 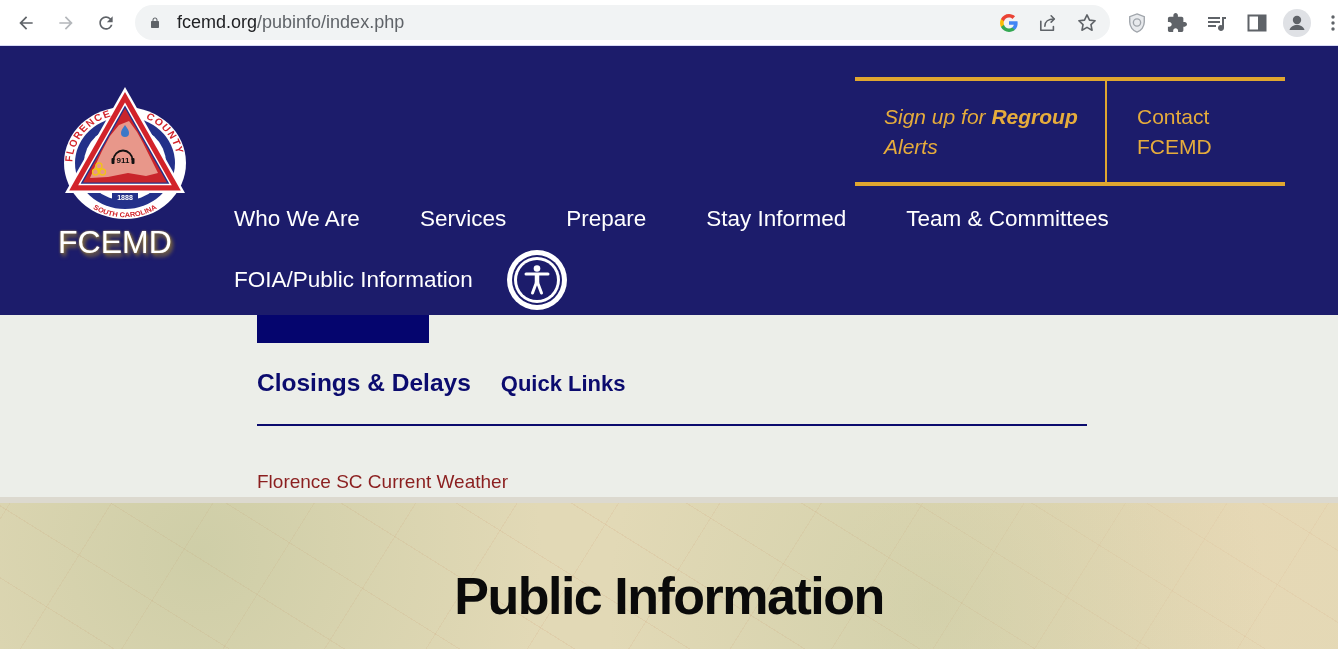 I want to click on headset-icon, so click(x=123, y=156).